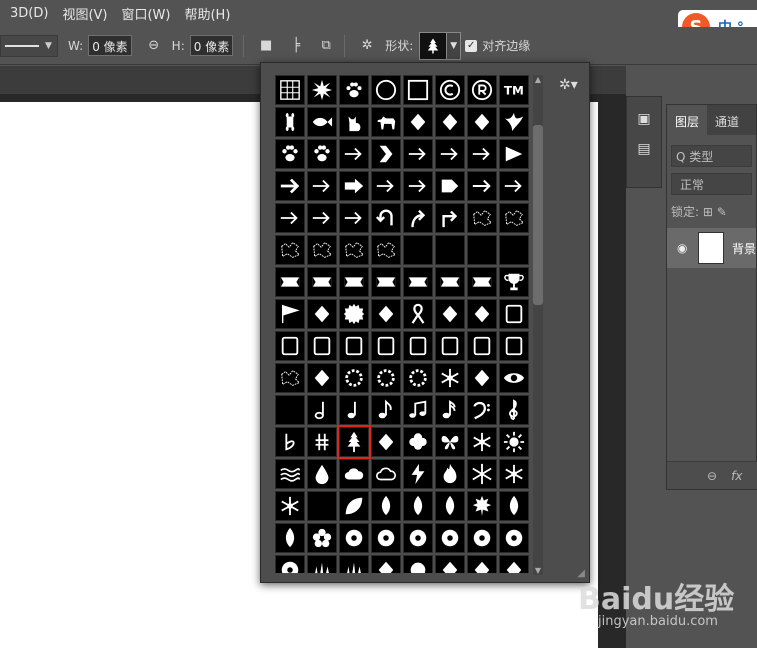 The width and height of the screenshot is (757, 648). I want to click on shape-treble-clef, so click(514, 410).